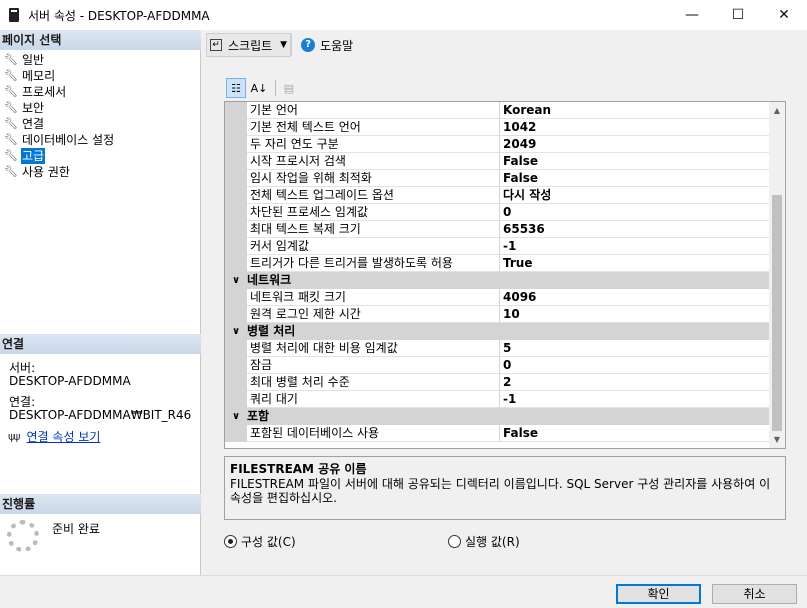 Image resolution: width=807 pixels, height=608 pixels. Describe the element at coordinates (497, 314) in the screenshot. I see `property-row: 원격 로그인 제한 시간 10` at that location.